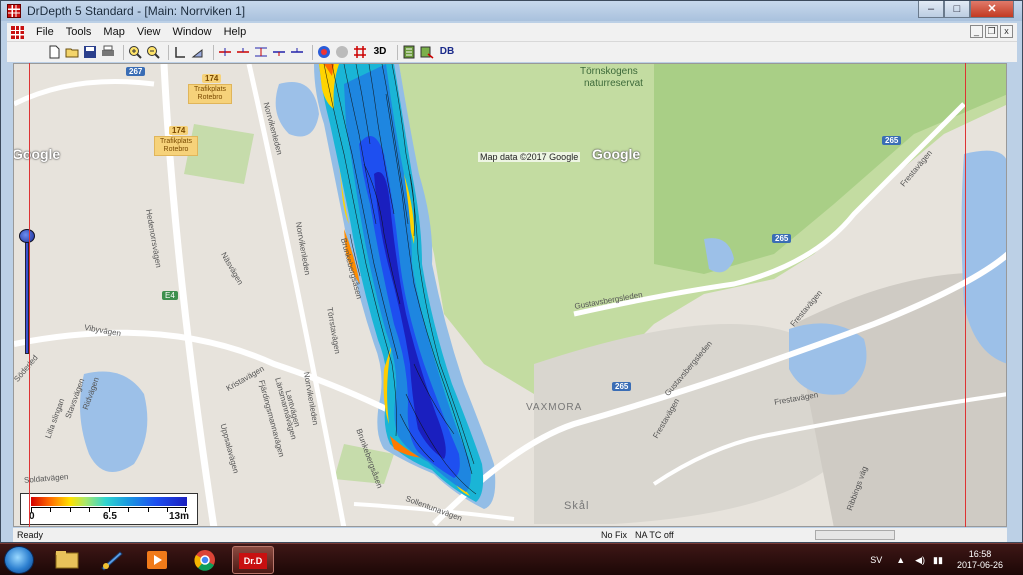 This screenshot has width=1023, height=575. Describe the element at coordinates (149, 32) in the screenshot. I see `menu-view: View` at that location.